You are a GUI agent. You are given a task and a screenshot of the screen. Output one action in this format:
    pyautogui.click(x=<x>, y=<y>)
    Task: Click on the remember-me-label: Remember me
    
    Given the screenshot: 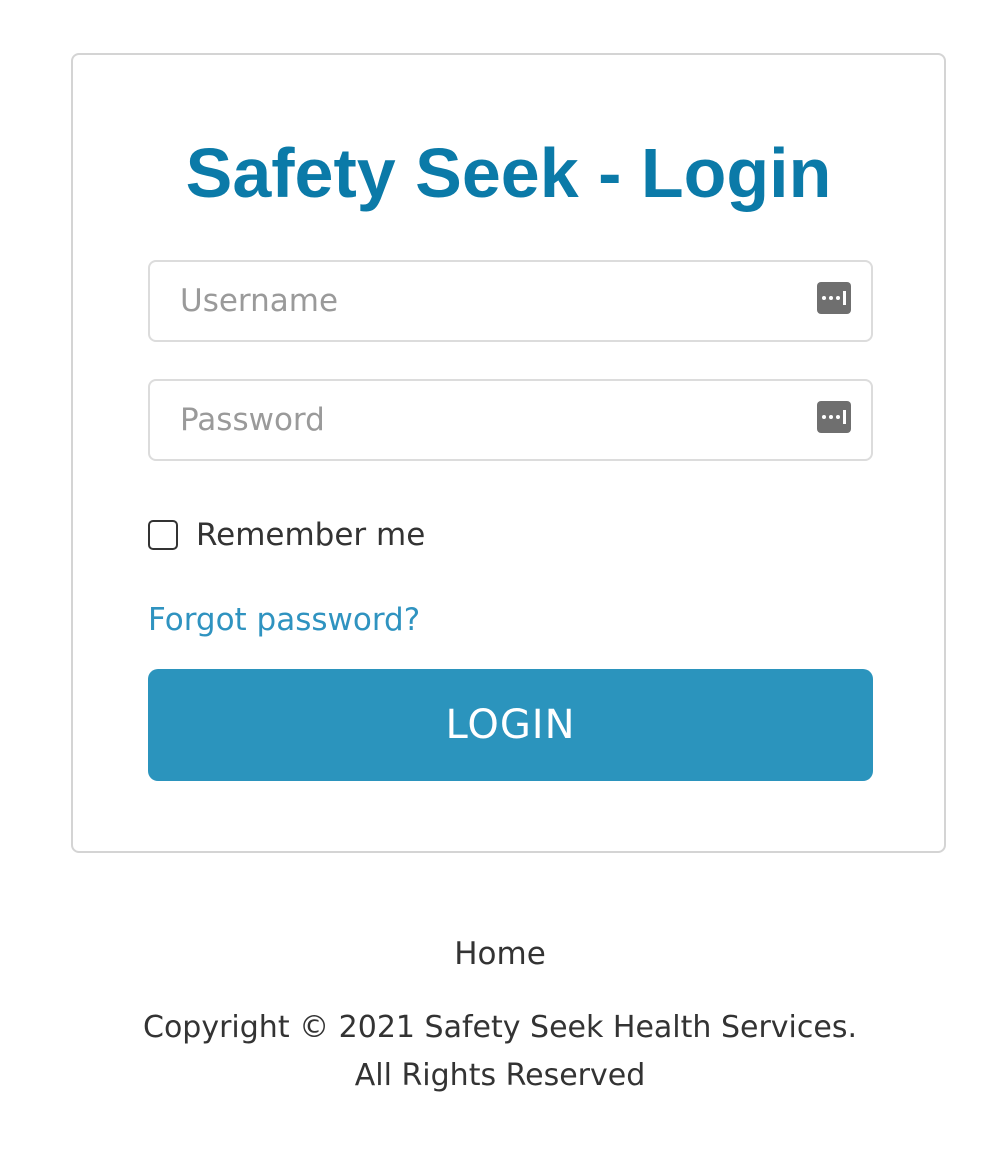 What is the action you would take?
    pyautogui.click(x=310, y=535)
    